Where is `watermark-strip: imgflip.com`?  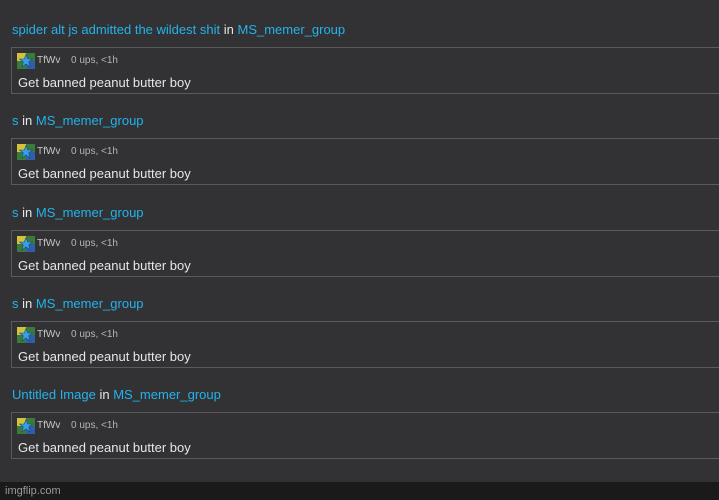 watermark-strip: imgflip.com is located at coordinates (359, 491).